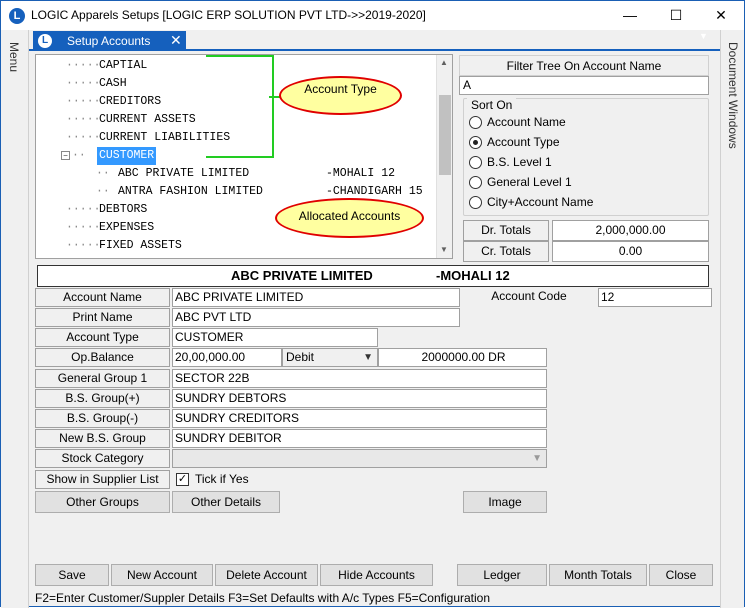 The image size is (745, 608). Describe the element at coordinates (445, 135) in the screenshot. I see `scroll-thumb` at that location.